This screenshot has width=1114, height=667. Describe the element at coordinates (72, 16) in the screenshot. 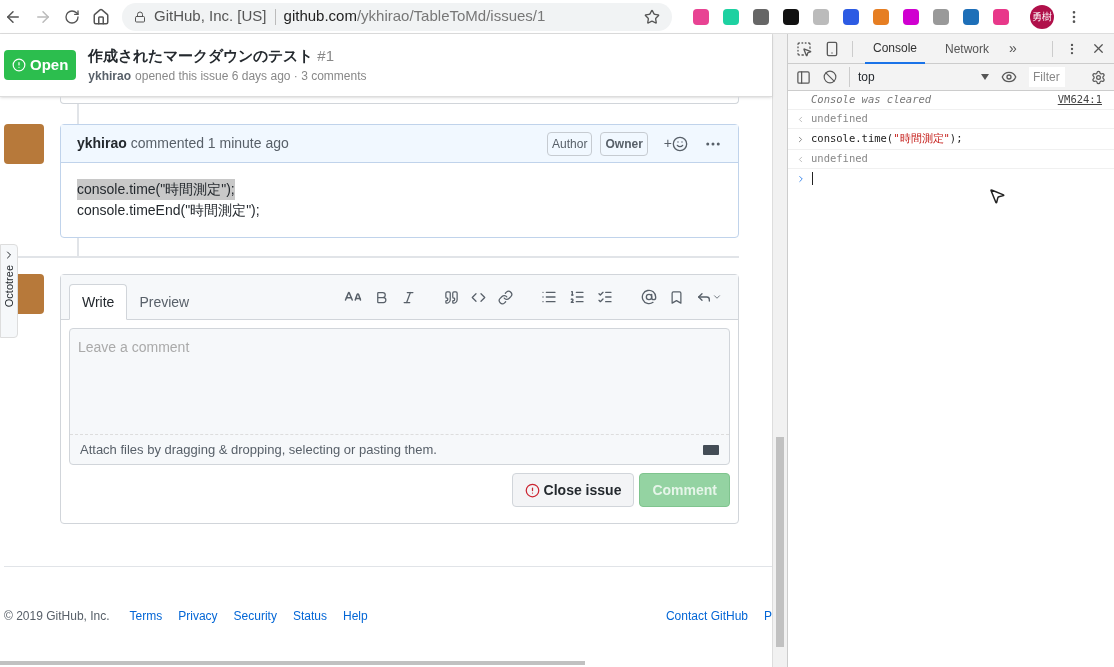

I see `reload-icon` at that location.